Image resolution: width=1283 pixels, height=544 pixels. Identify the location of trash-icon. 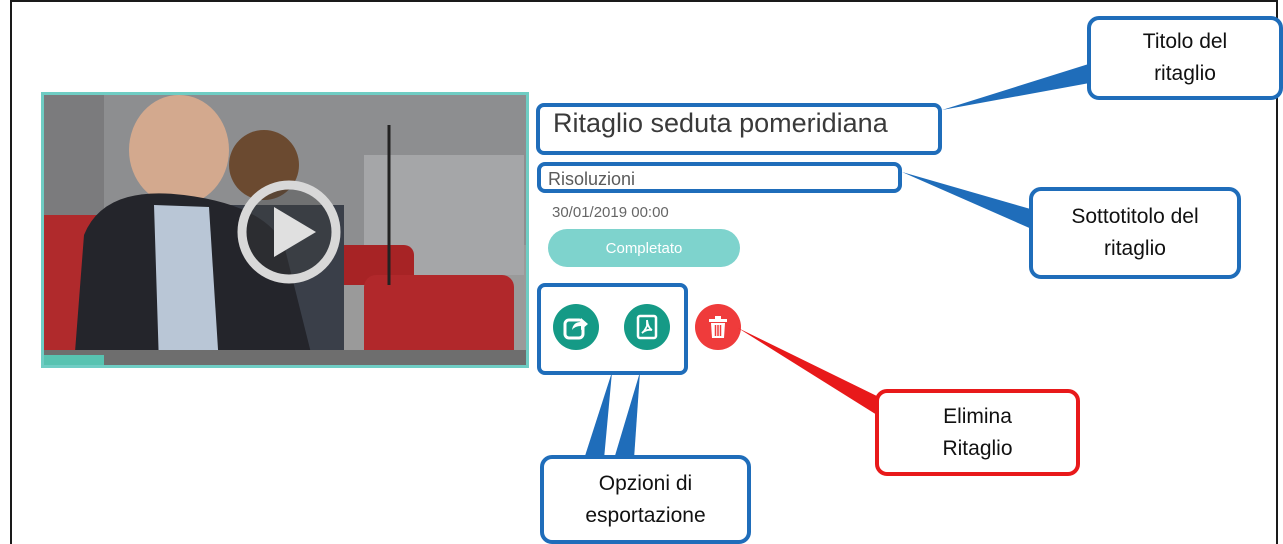
(718, 327).